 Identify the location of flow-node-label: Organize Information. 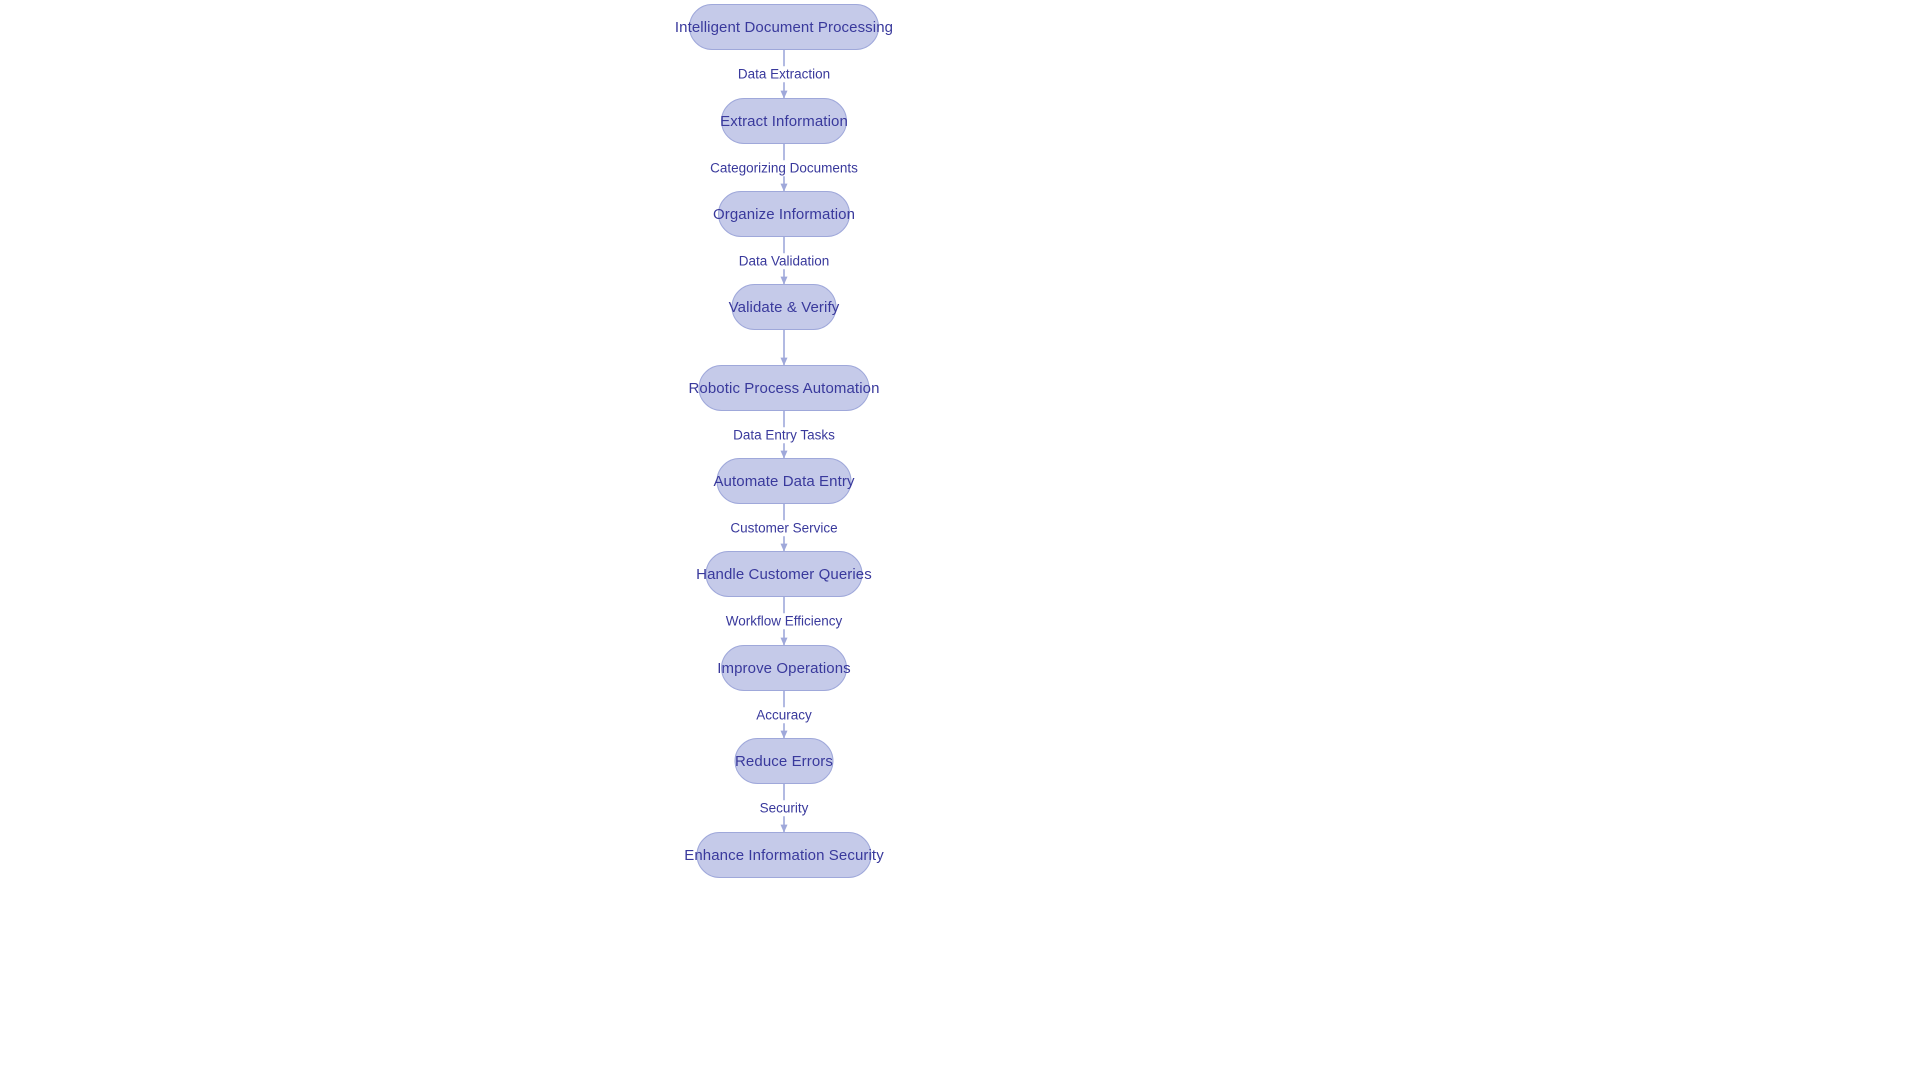
(784, 214).